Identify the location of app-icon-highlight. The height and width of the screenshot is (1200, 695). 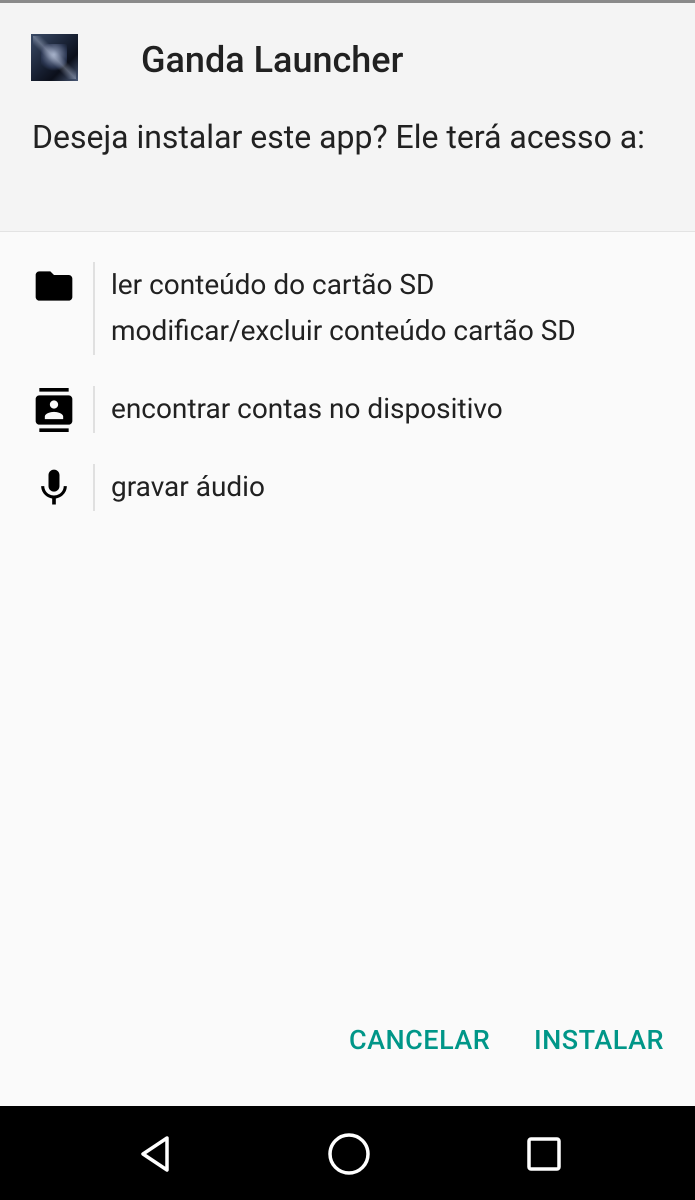
(54, 57).